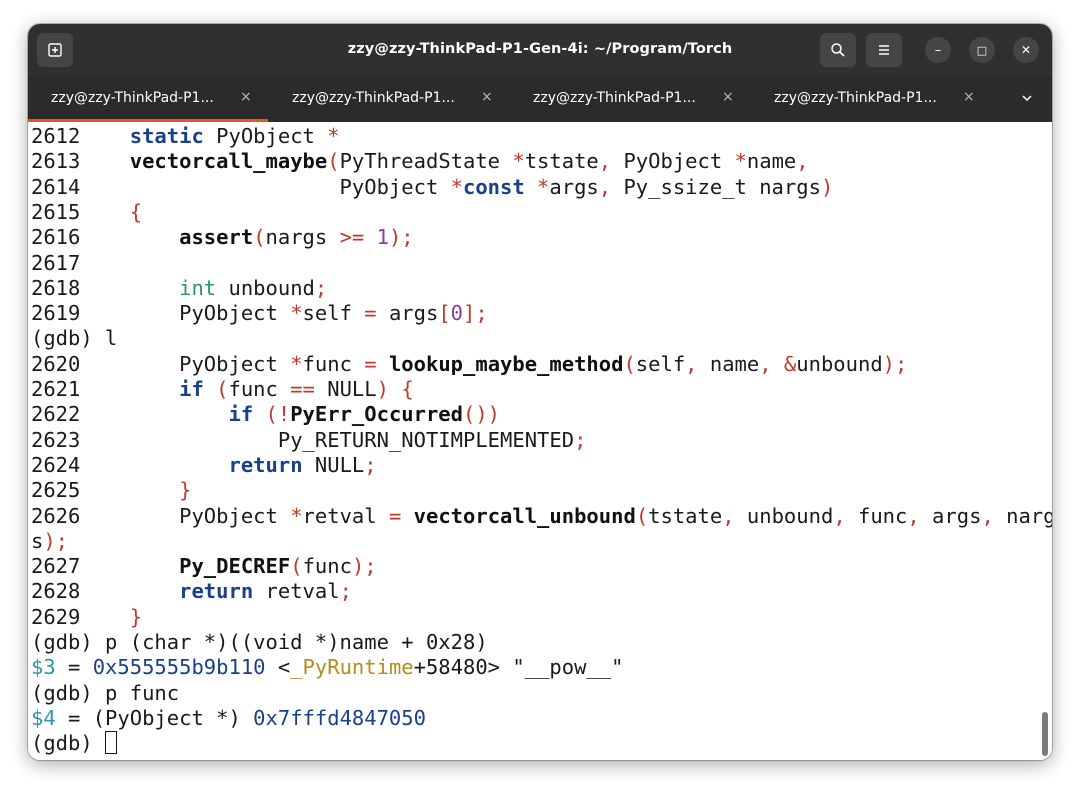 The height and width of the screenshot is (791, 1080). What do you see at coordinates (68, 743) in the screenshot?
I see `code-token: (gdb)` at bounding box center [68, 743].